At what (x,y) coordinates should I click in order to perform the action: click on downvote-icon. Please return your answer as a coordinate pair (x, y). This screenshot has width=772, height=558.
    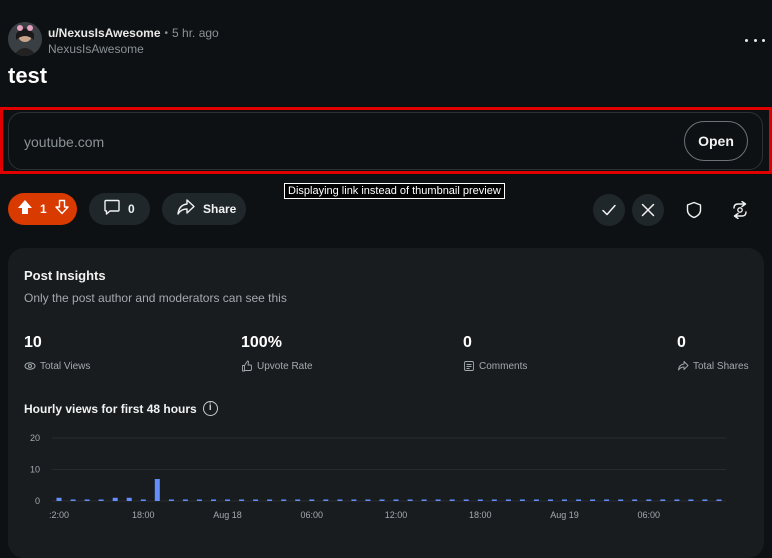
    Looking at the image, I should click on (62, 209).